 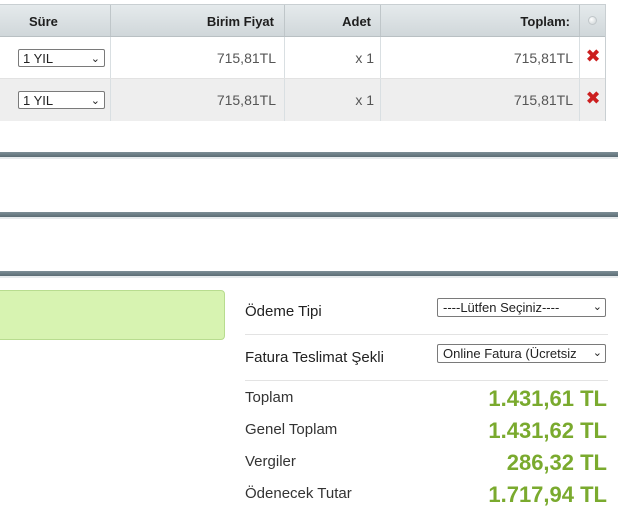 I want to click on header-total: Toplam:, so click(x=545, y=21).